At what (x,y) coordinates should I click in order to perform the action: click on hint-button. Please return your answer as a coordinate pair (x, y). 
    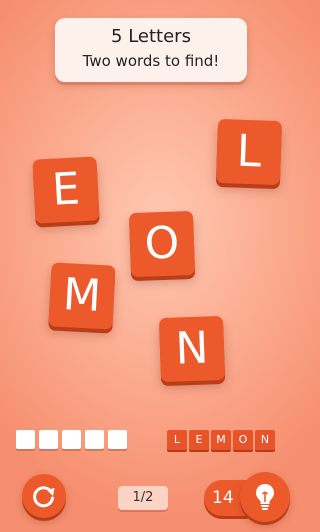
    Looking at the image, I should click on (265, 497).